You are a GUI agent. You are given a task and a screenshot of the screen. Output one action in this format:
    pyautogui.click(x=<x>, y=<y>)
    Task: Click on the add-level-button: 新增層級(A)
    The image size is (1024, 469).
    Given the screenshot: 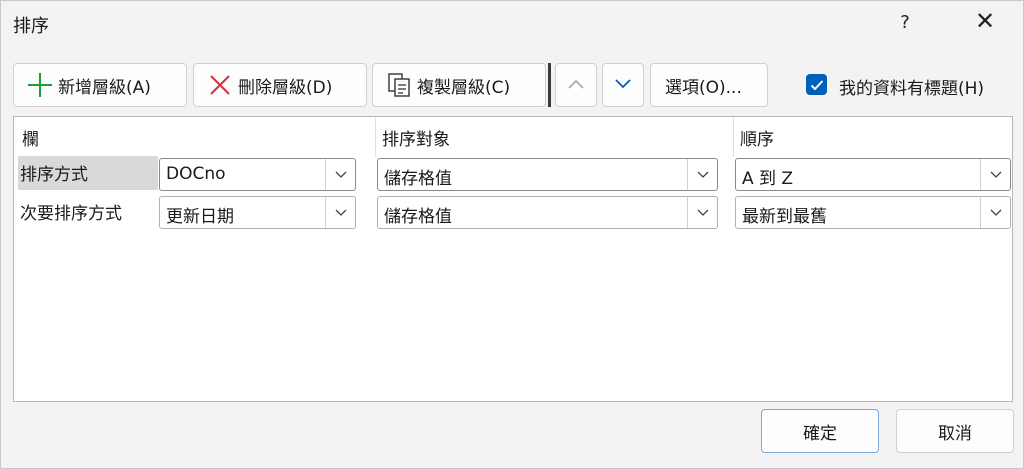 What is the action you would take?
    pyautogui.click(x=100, y=85)
    